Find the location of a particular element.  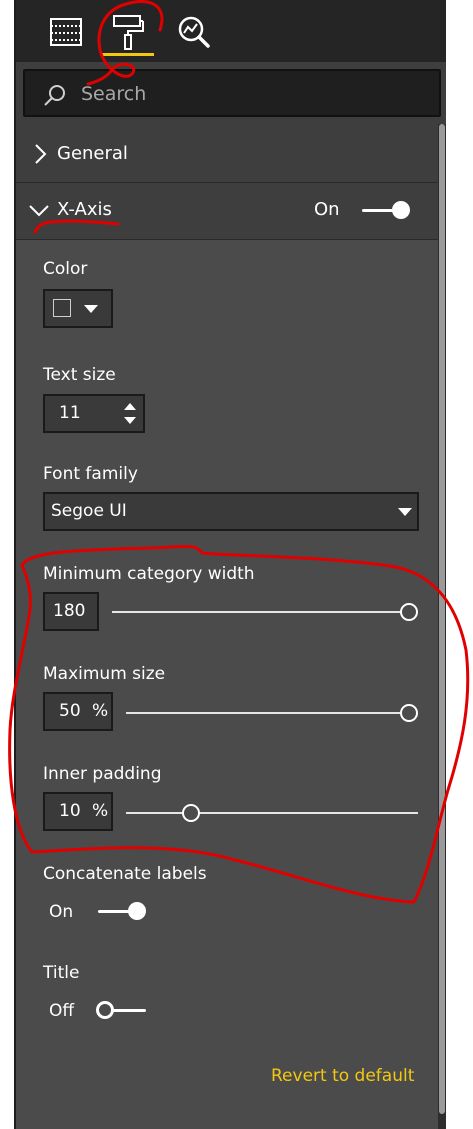

tab-format is located at coordinates (128, 33).